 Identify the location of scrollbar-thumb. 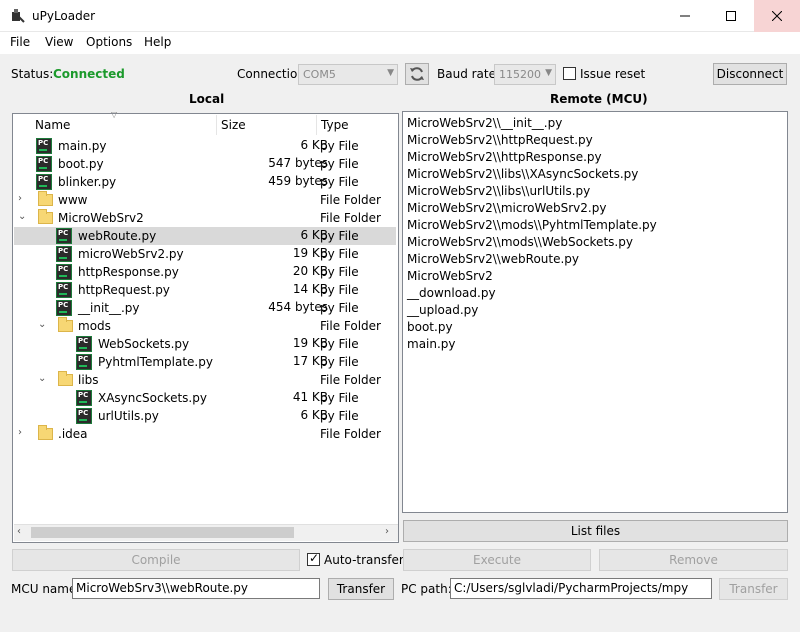
(162, 532).